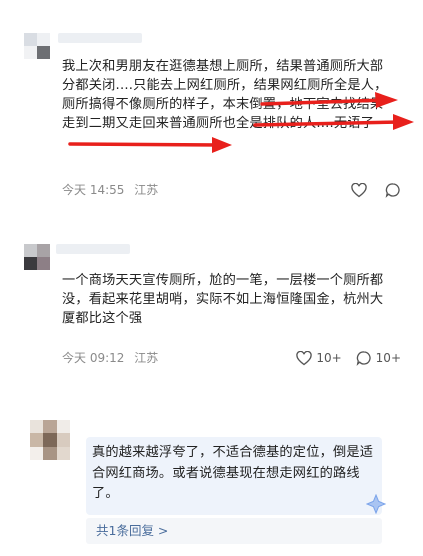 The image size is (423, 556). What do you see at coordinates (50, 440) in the screenshot?
I see `avatar` at bounding box center [50, 440].